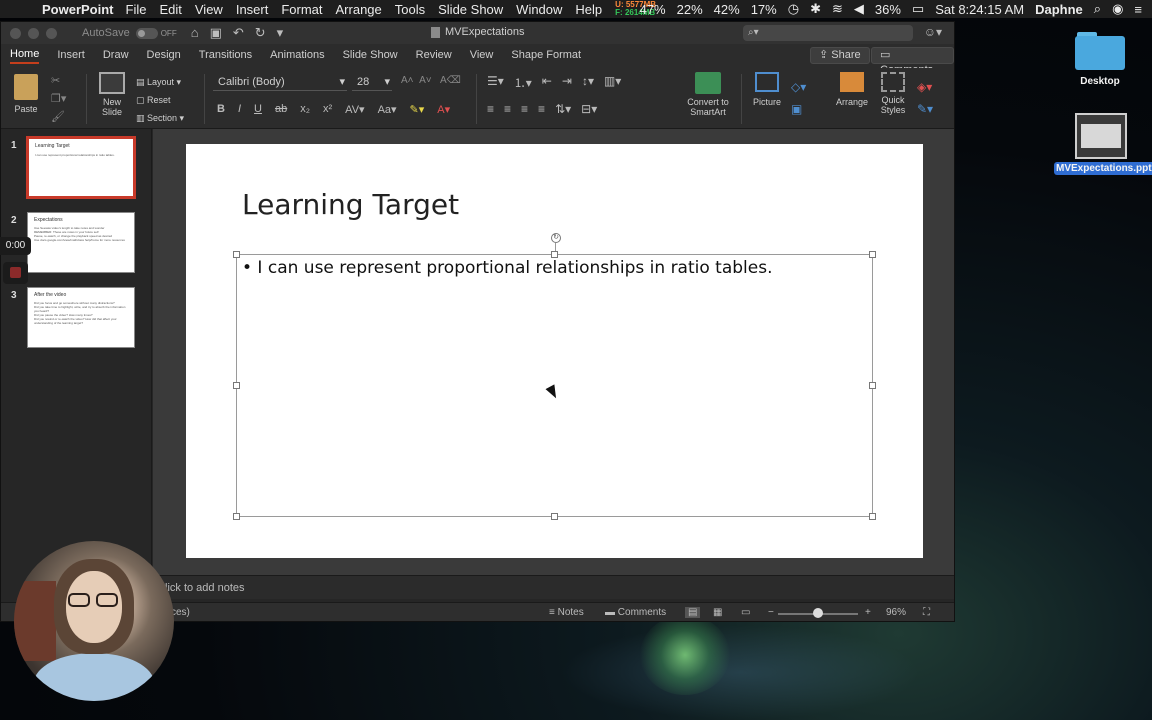 The height and width of the screenshot is (720, 1152). I want to click on desktop-folder: Desktop, so click(1100, 59).